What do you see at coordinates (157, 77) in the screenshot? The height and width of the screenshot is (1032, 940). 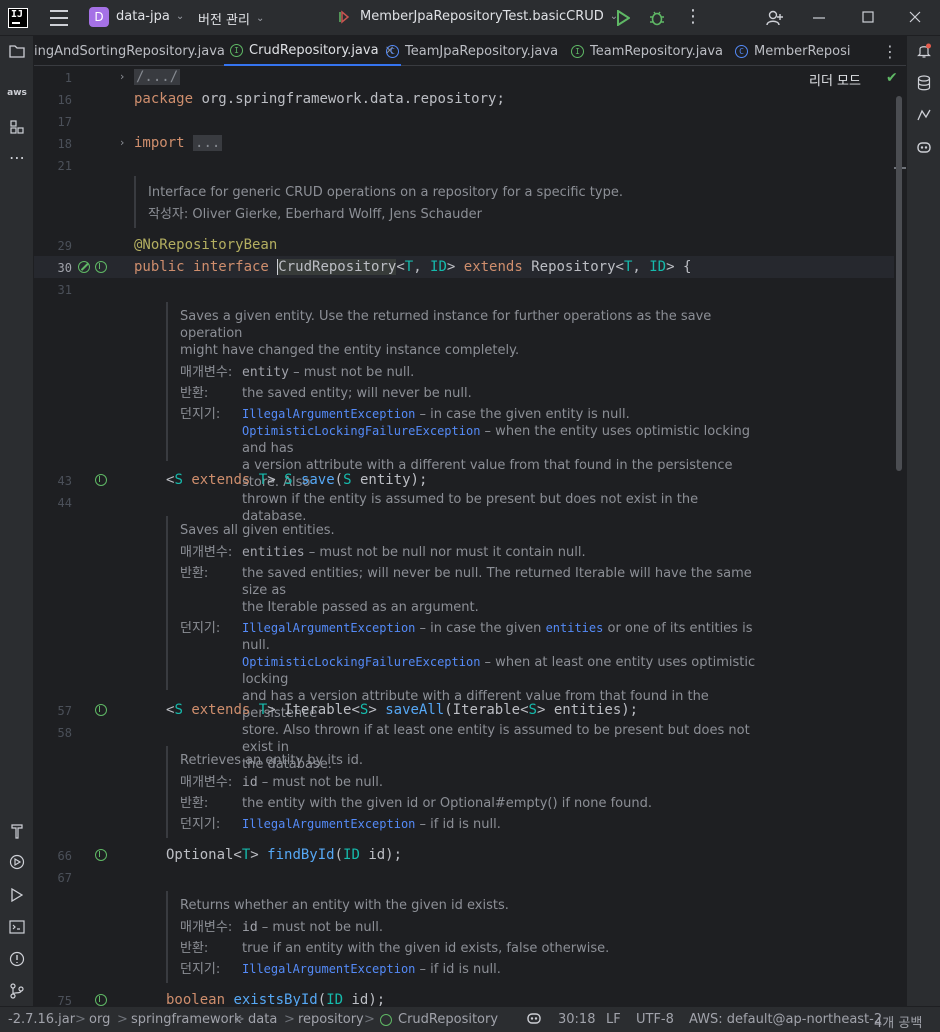 I see `folded-header: /.../` at bounding box center [157, 77].